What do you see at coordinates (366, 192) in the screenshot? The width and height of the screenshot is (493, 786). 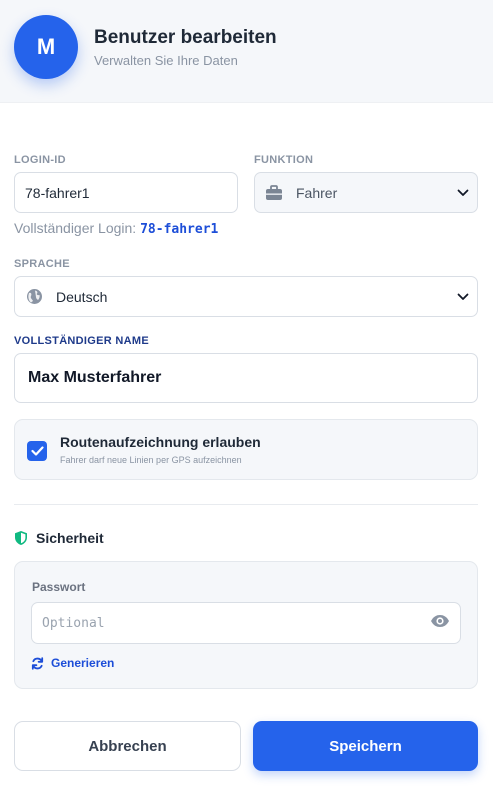 I see `funktion-select: Fahrer` at bounding box center [366, 192].